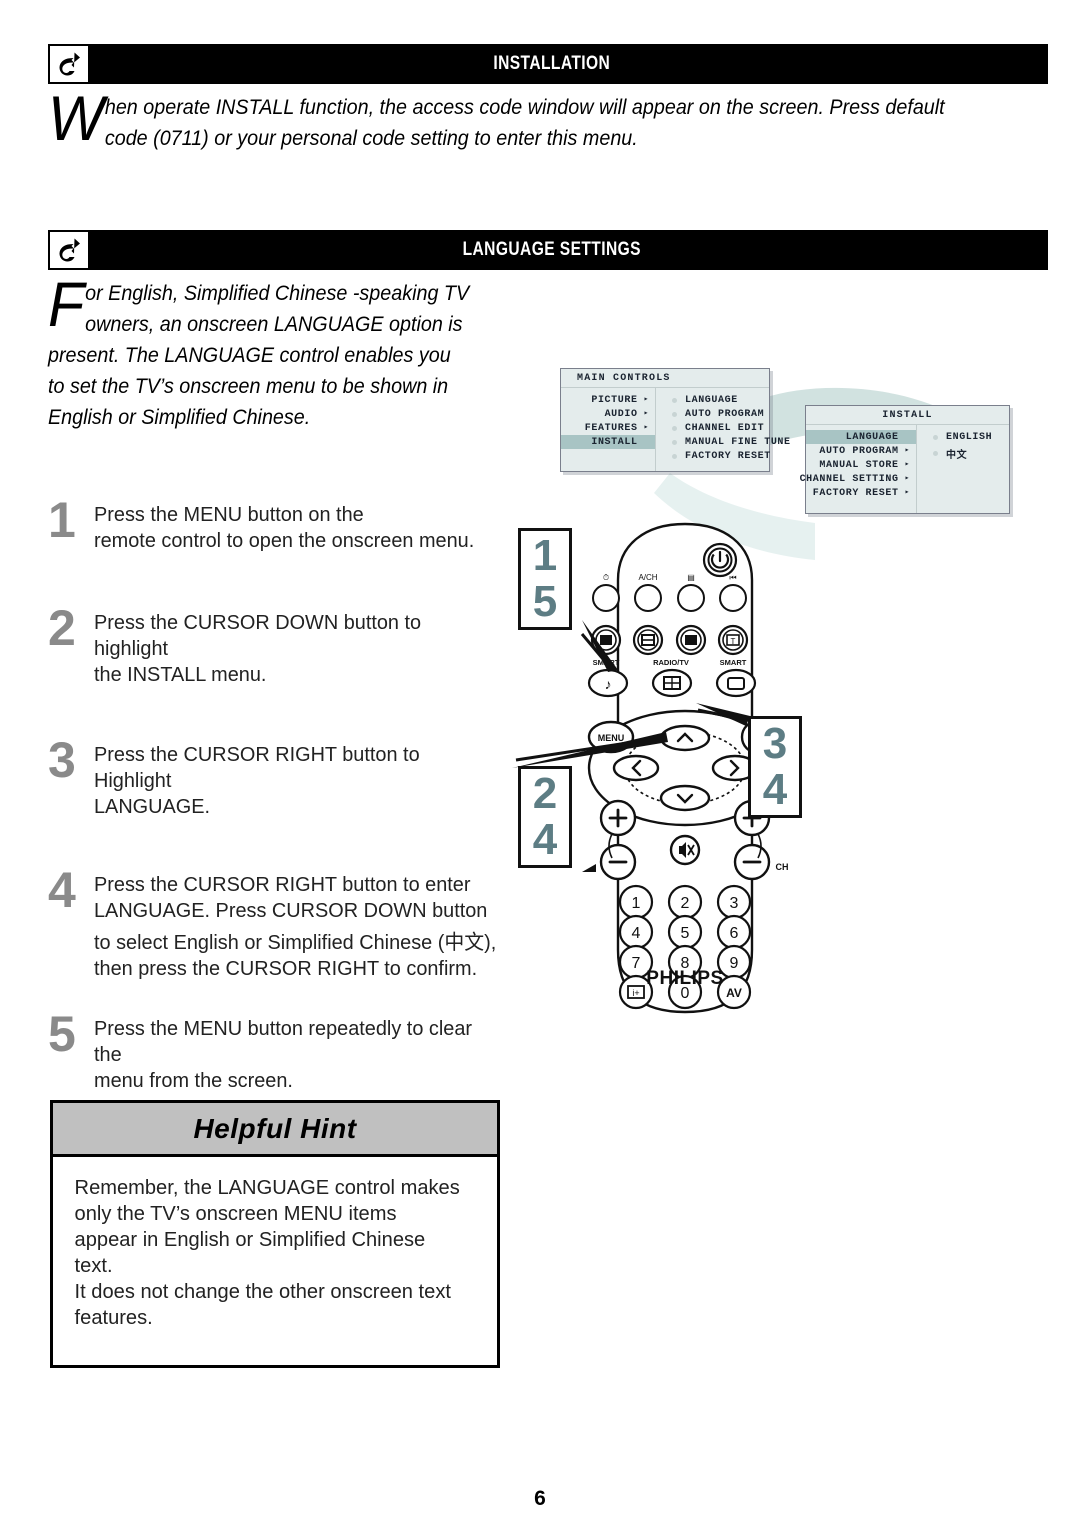  What do you see at coordinates (545, 793) in the screenshot?
I see `callout-number: 2` at bounding box center [545, 793].